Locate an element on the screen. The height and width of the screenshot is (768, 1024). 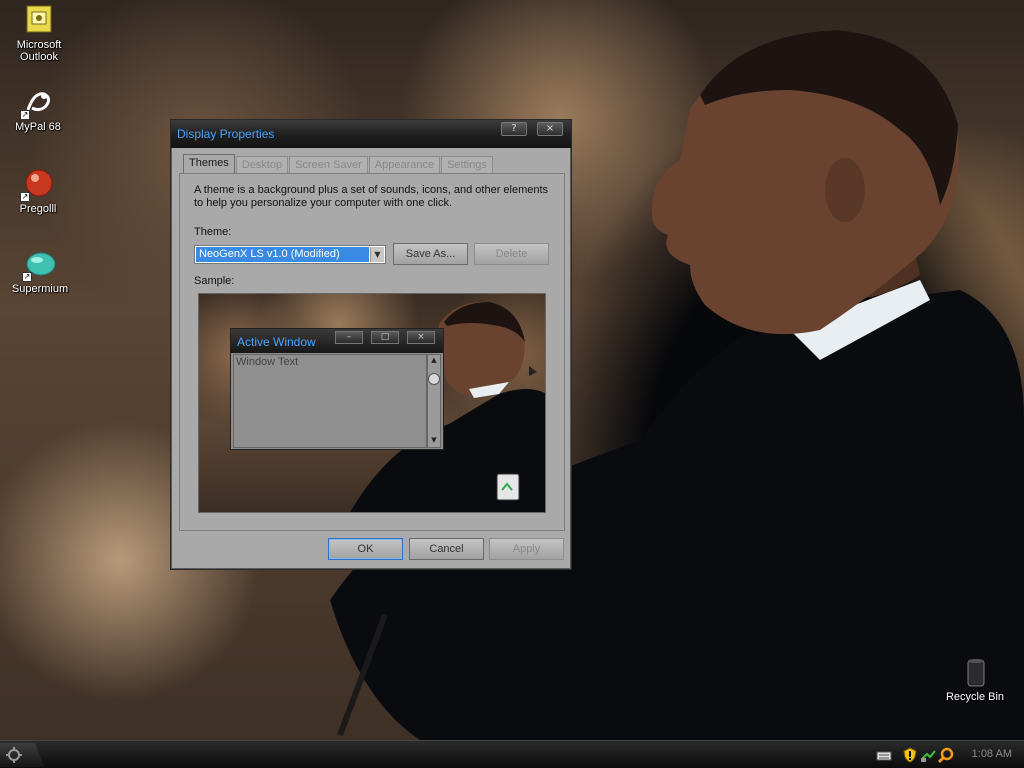
chevron-down-icon: ▼ is located at coordinates (377, 254).